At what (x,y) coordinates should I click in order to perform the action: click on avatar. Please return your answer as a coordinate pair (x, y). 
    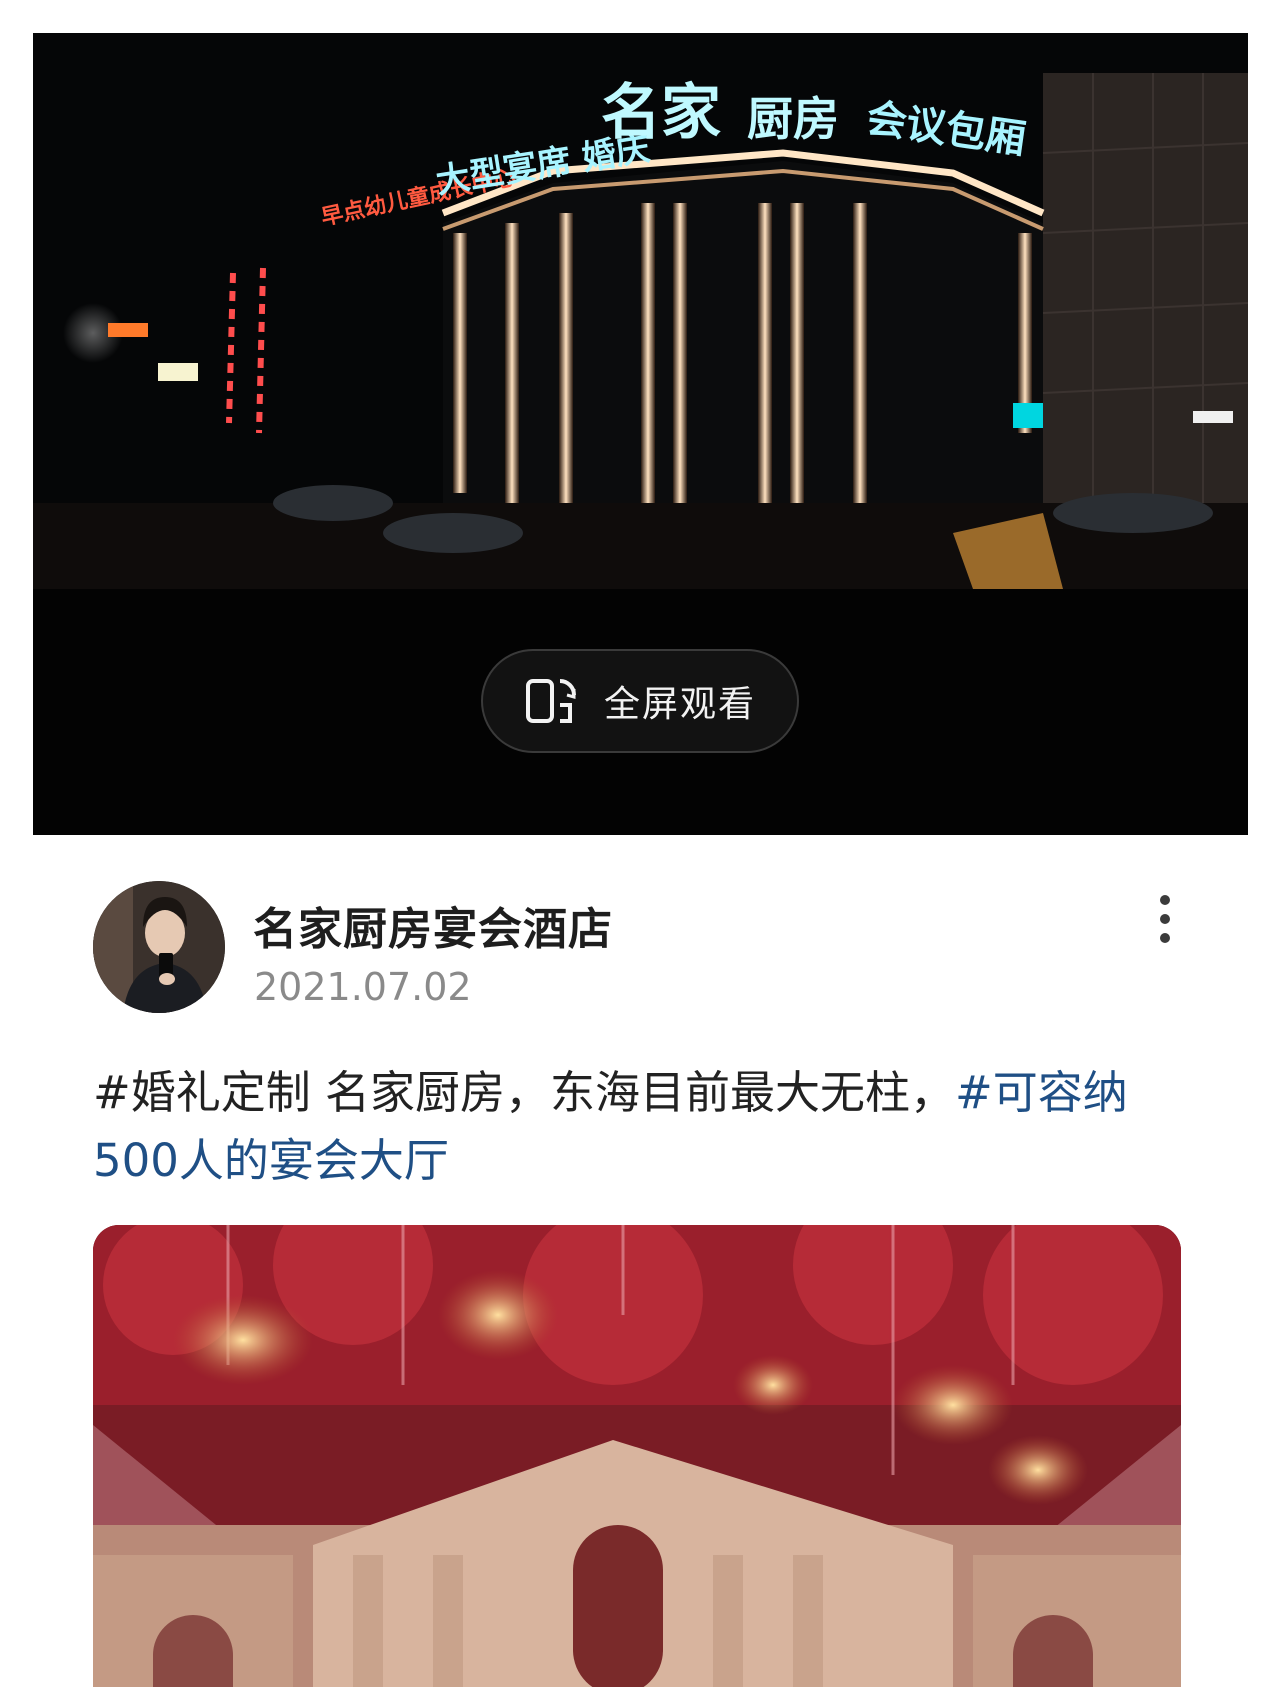
    Looking at the image, I should click on (159, 947).